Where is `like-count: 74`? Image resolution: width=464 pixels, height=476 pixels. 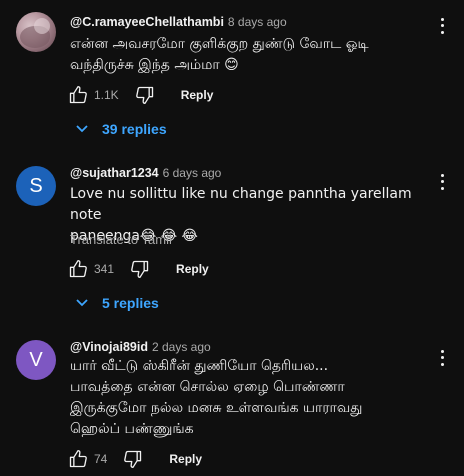
like-count: 74 is located at coordinates (101, 459).